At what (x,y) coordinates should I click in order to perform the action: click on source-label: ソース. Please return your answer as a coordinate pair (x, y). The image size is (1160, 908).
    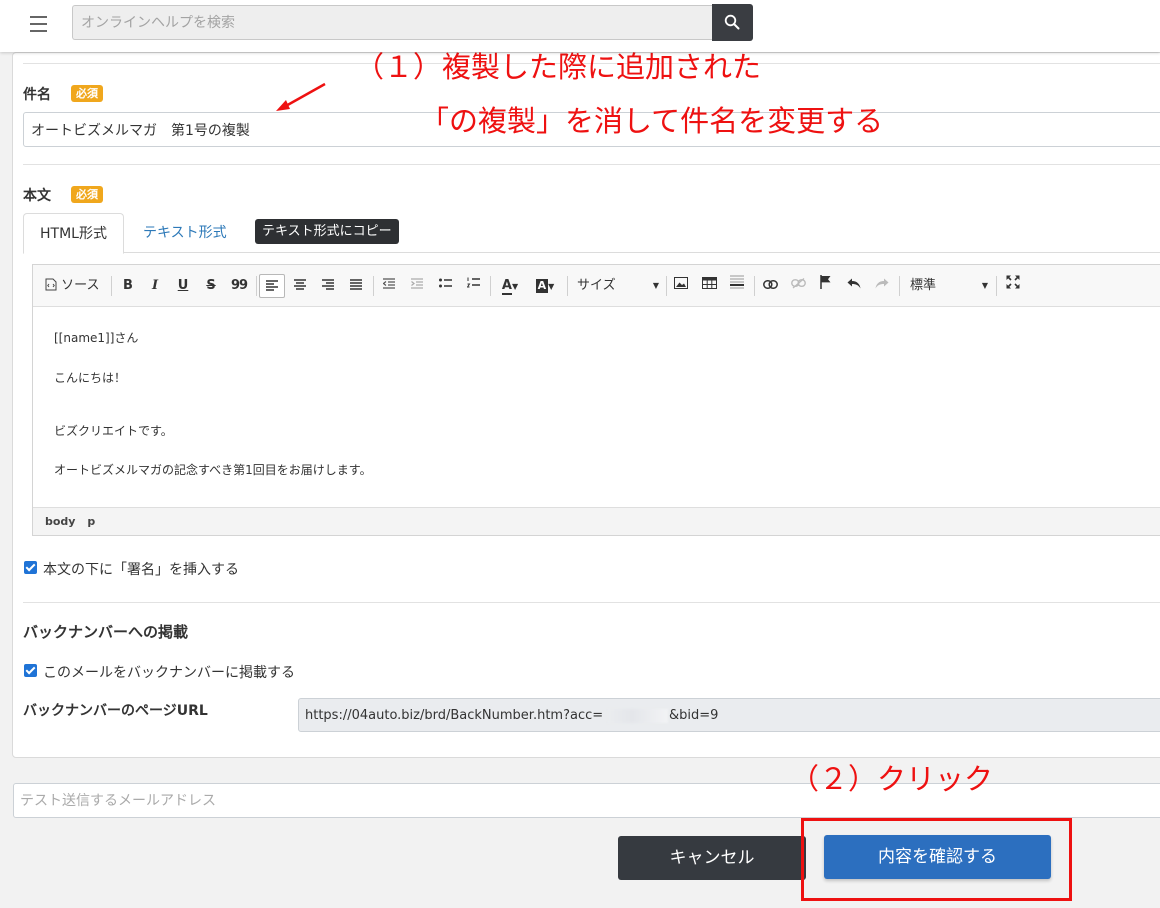
    Looking at the image, I should click on (80, 285).